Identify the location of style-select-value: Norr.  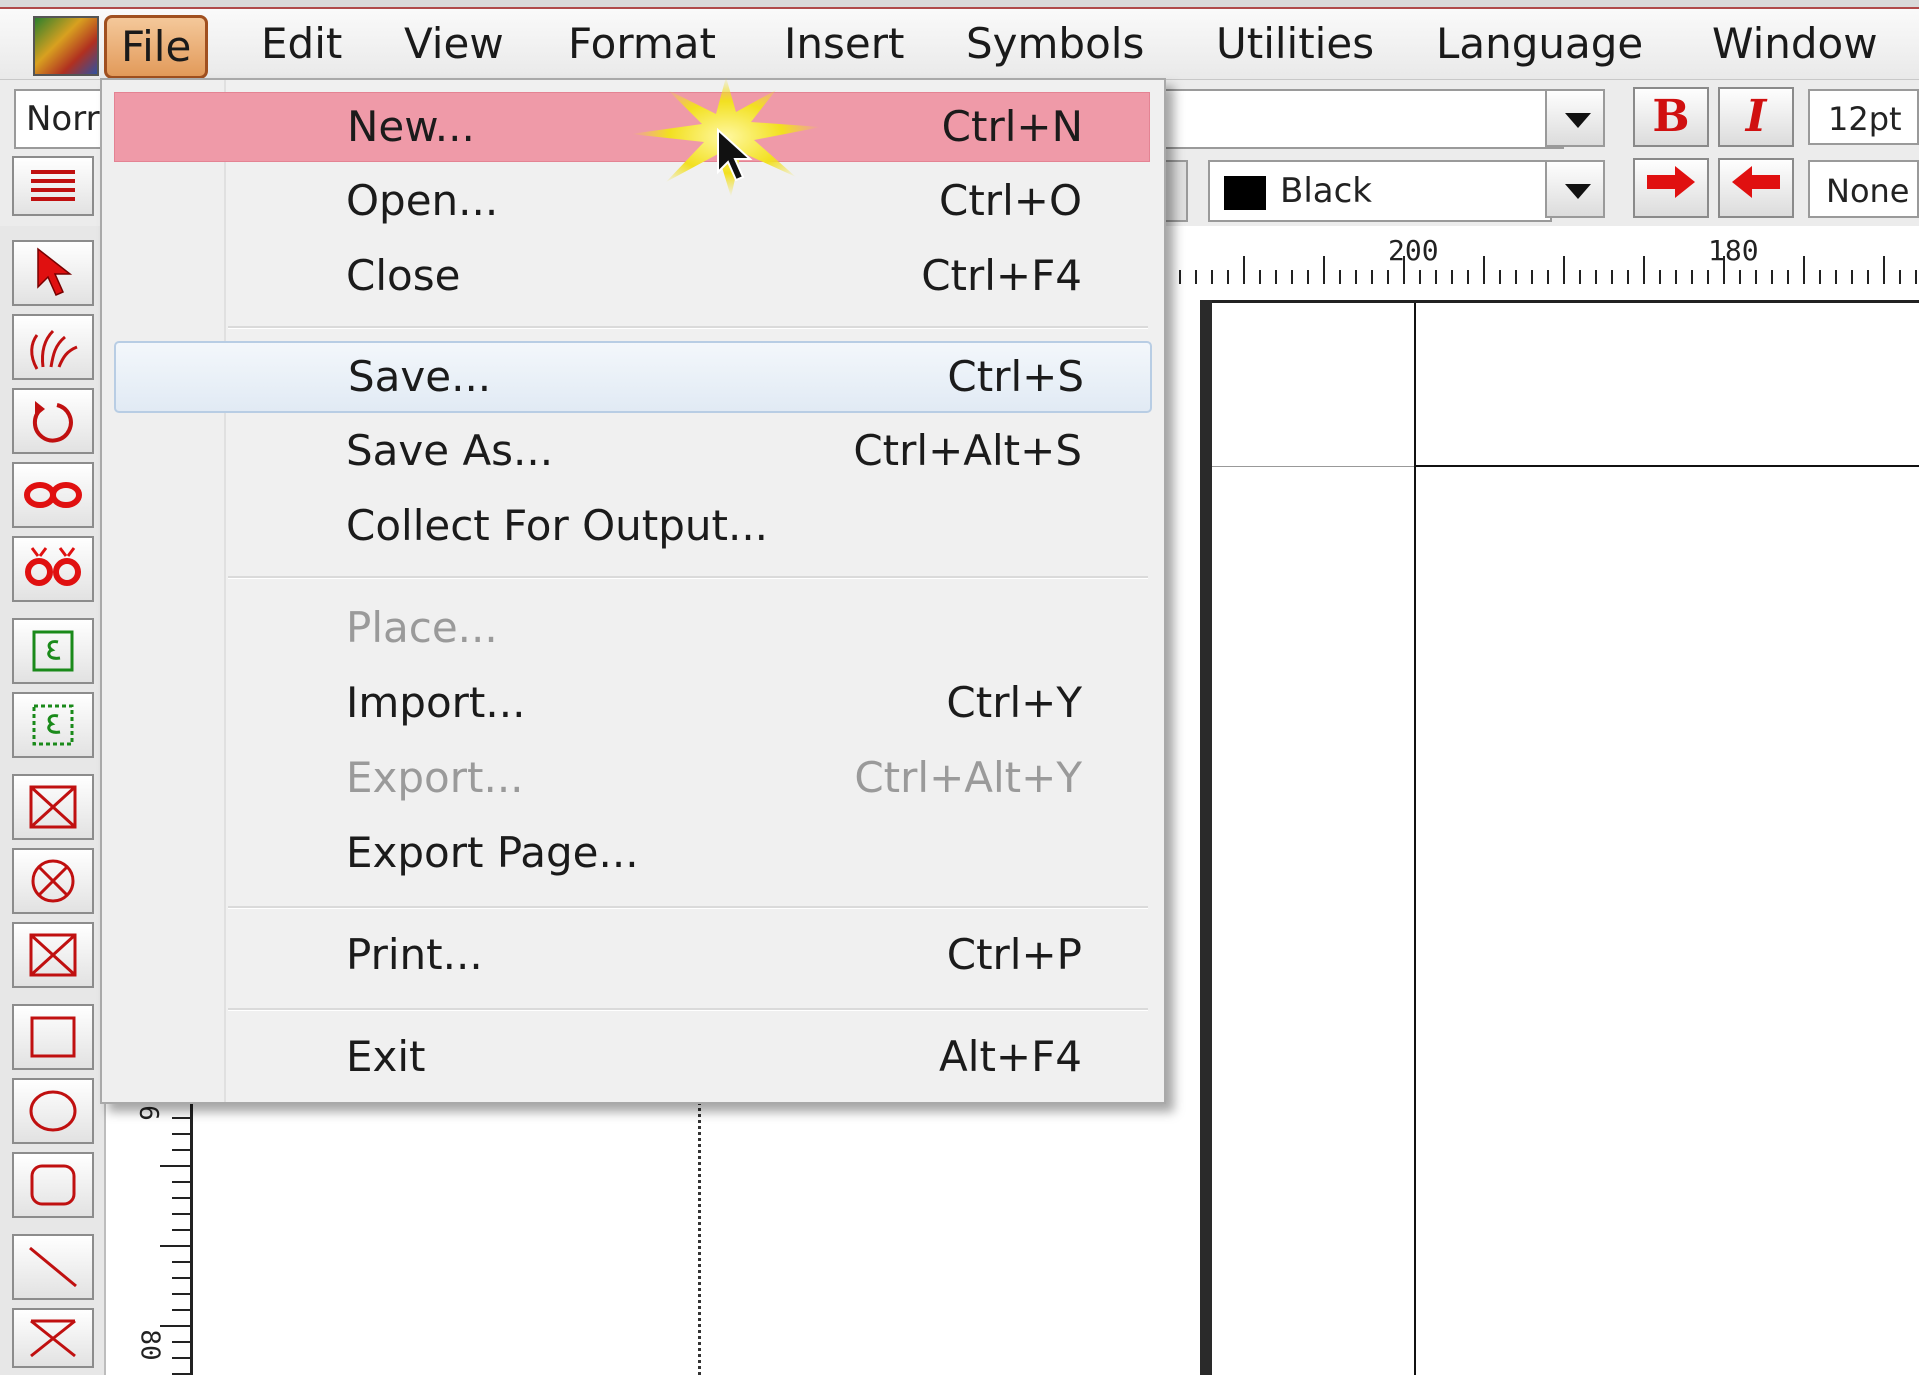
(63, 119).